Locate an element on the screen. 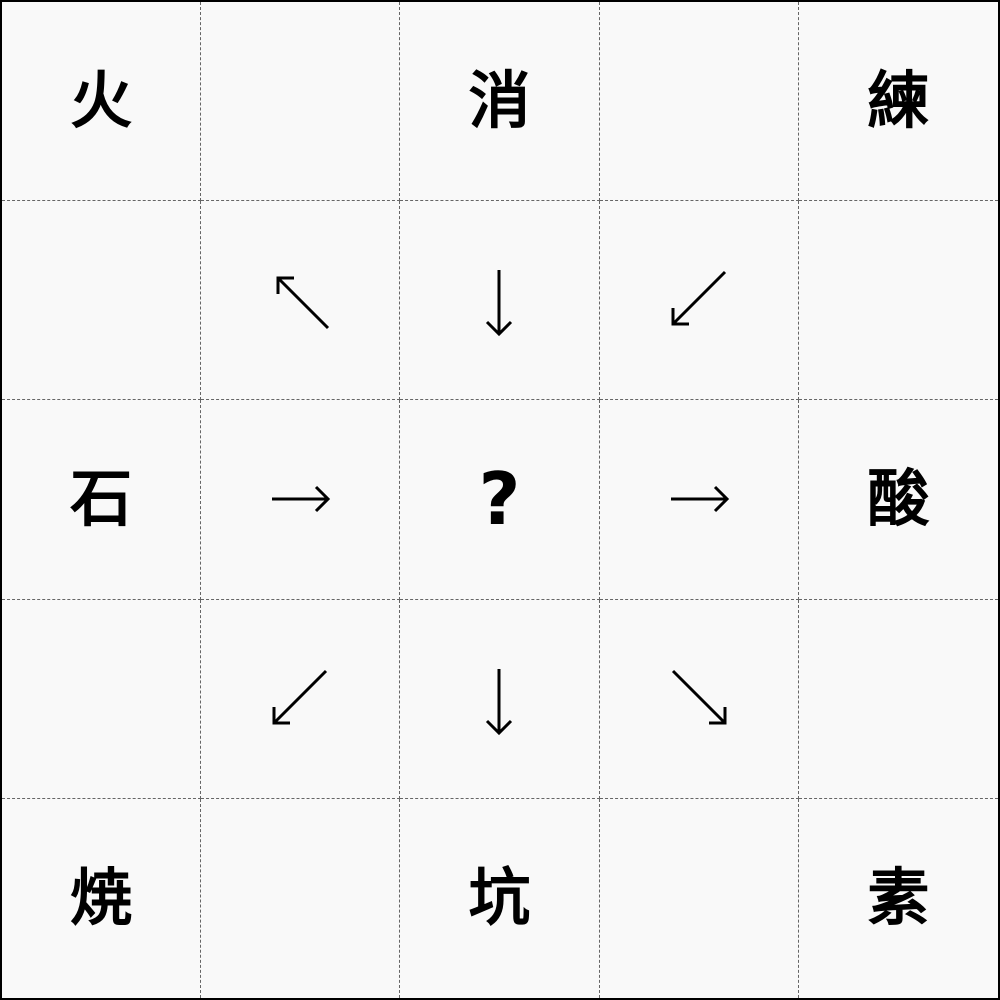 This screenshot has height=1000, width=1000. question-mark: ? is located at coordinates (499, 499).